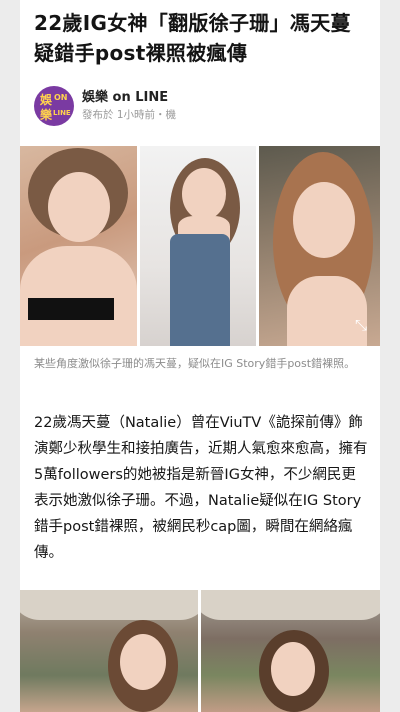  What do you see at coordinates (54, 106) in the screenshot?
I see `publisher-logo: 娛 ON 樂 LINE` at bounding box center [54, 106].